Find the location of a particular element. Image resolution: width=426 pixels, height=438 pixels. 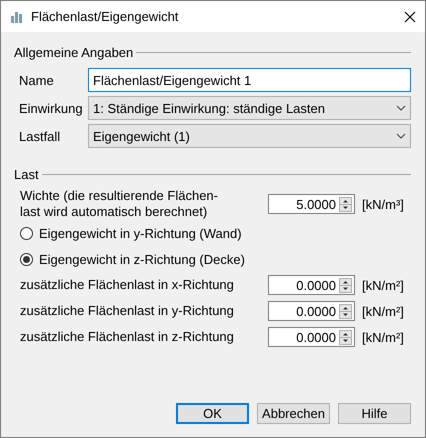

field-label: Einwirkung is located at coordinates (51, 108).